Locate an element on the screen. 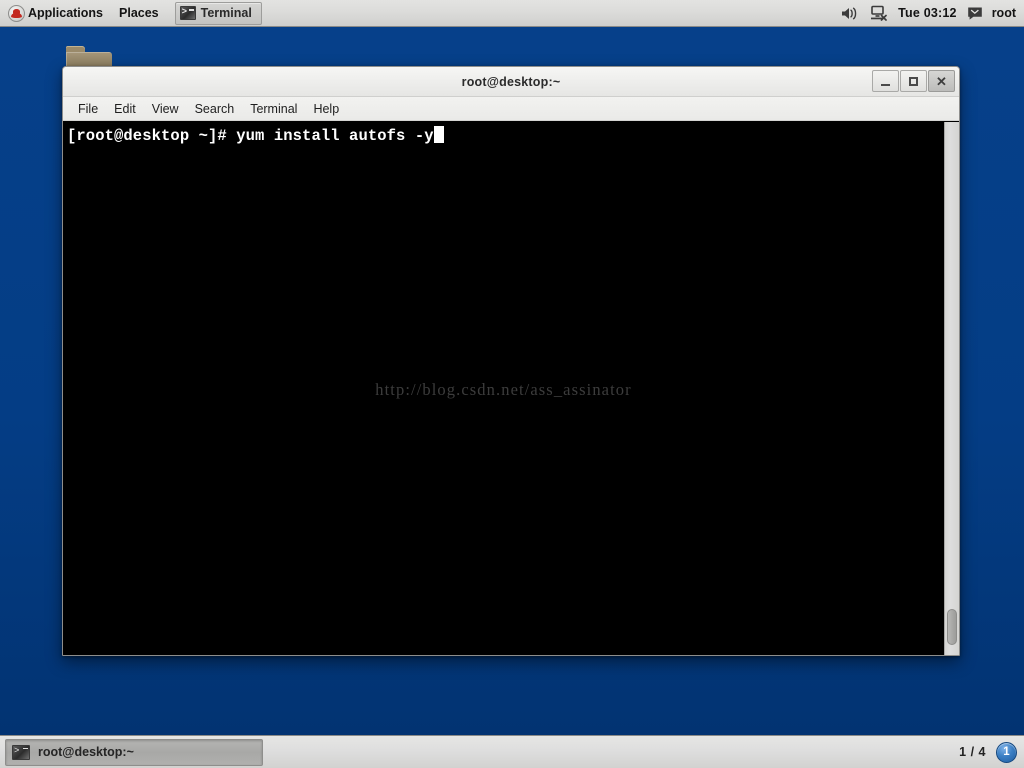 The height and width of the screenshot is (768, 1024). minimize-icon is located at coordinates (885, 85).